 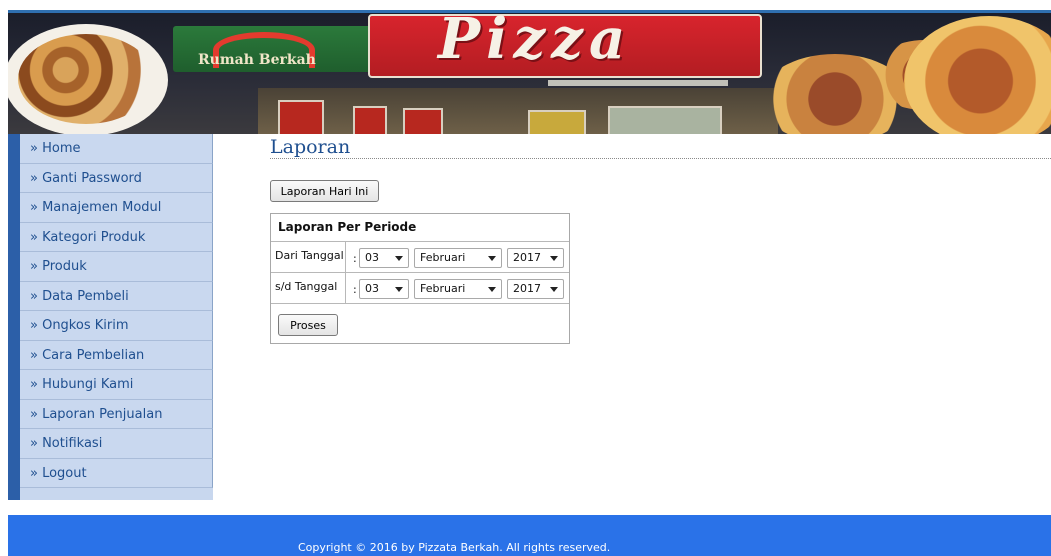 I want to click on banner-sub-label: Rumah Berkah, so click(x=257, y=60).